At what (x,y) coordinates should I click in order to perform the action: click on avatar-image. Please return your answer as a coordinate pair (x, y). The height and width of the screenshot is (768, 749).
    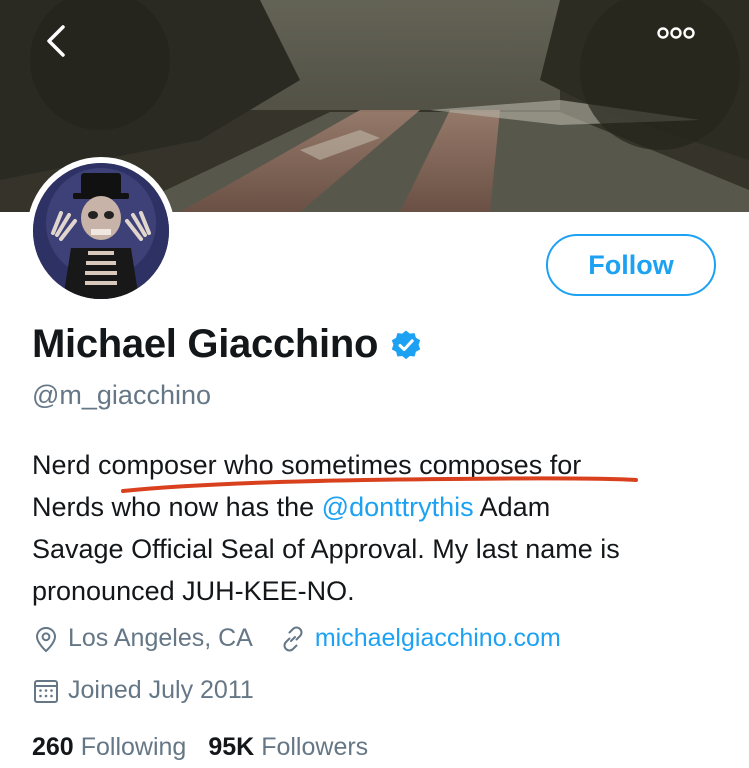
    Looking at the image, I should click on (101, 231).